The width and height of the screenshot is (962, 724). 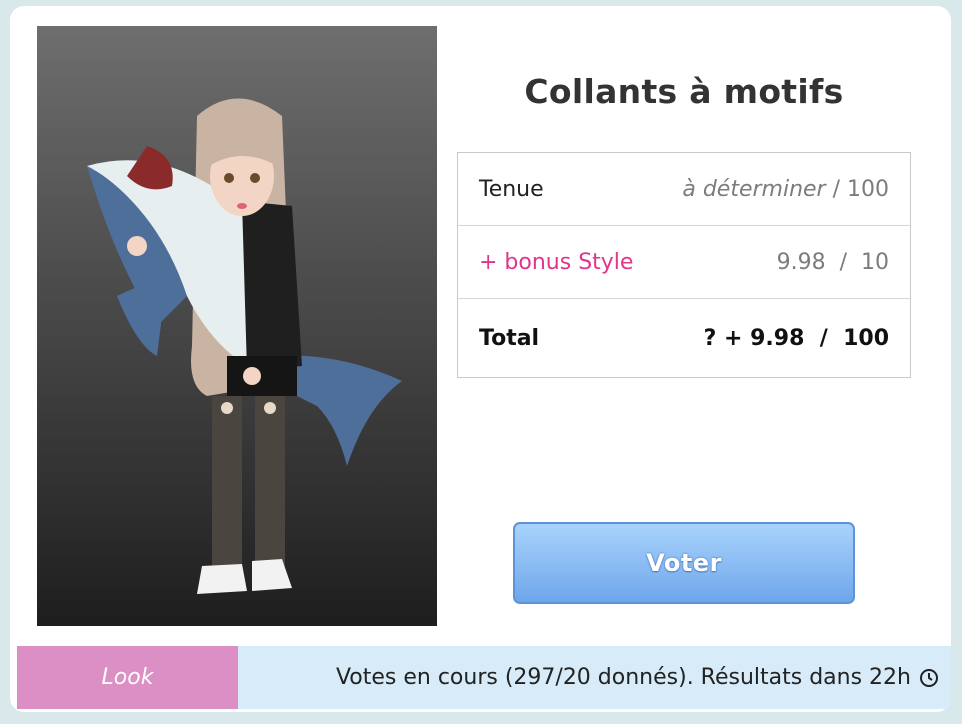 What do you see at coordinates (684, 563) in the screenshot?
I see `vote-button: Voter` at bounding box center [684, 563].